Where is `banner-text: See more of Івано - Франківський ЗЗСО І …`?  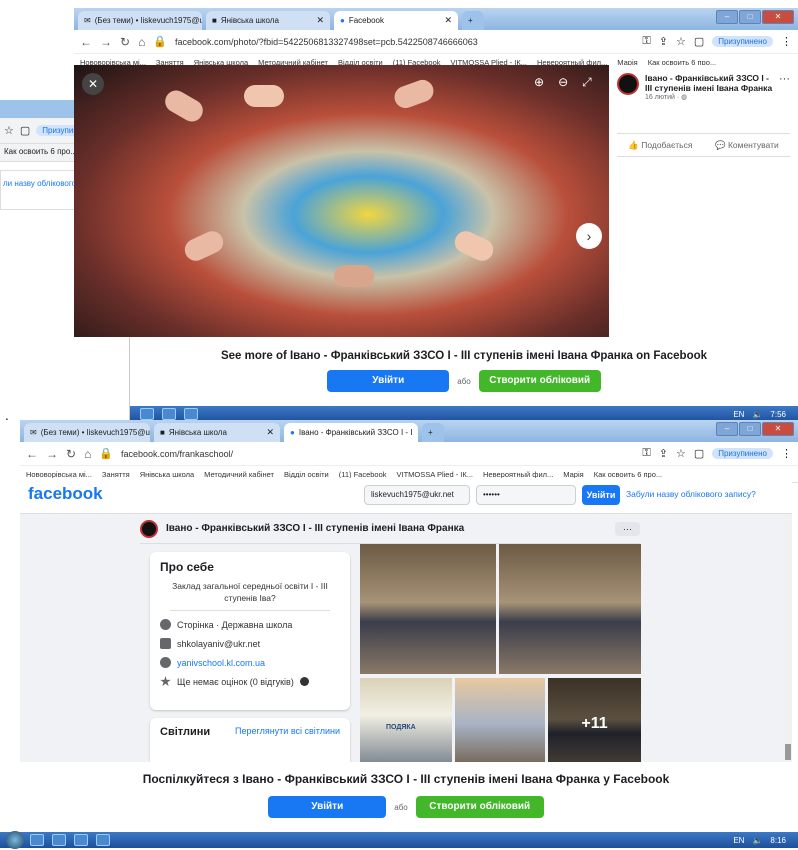
banner-text: See more of Івано - Франківський ЗЗСО І … is located at coordinates (464, 356).